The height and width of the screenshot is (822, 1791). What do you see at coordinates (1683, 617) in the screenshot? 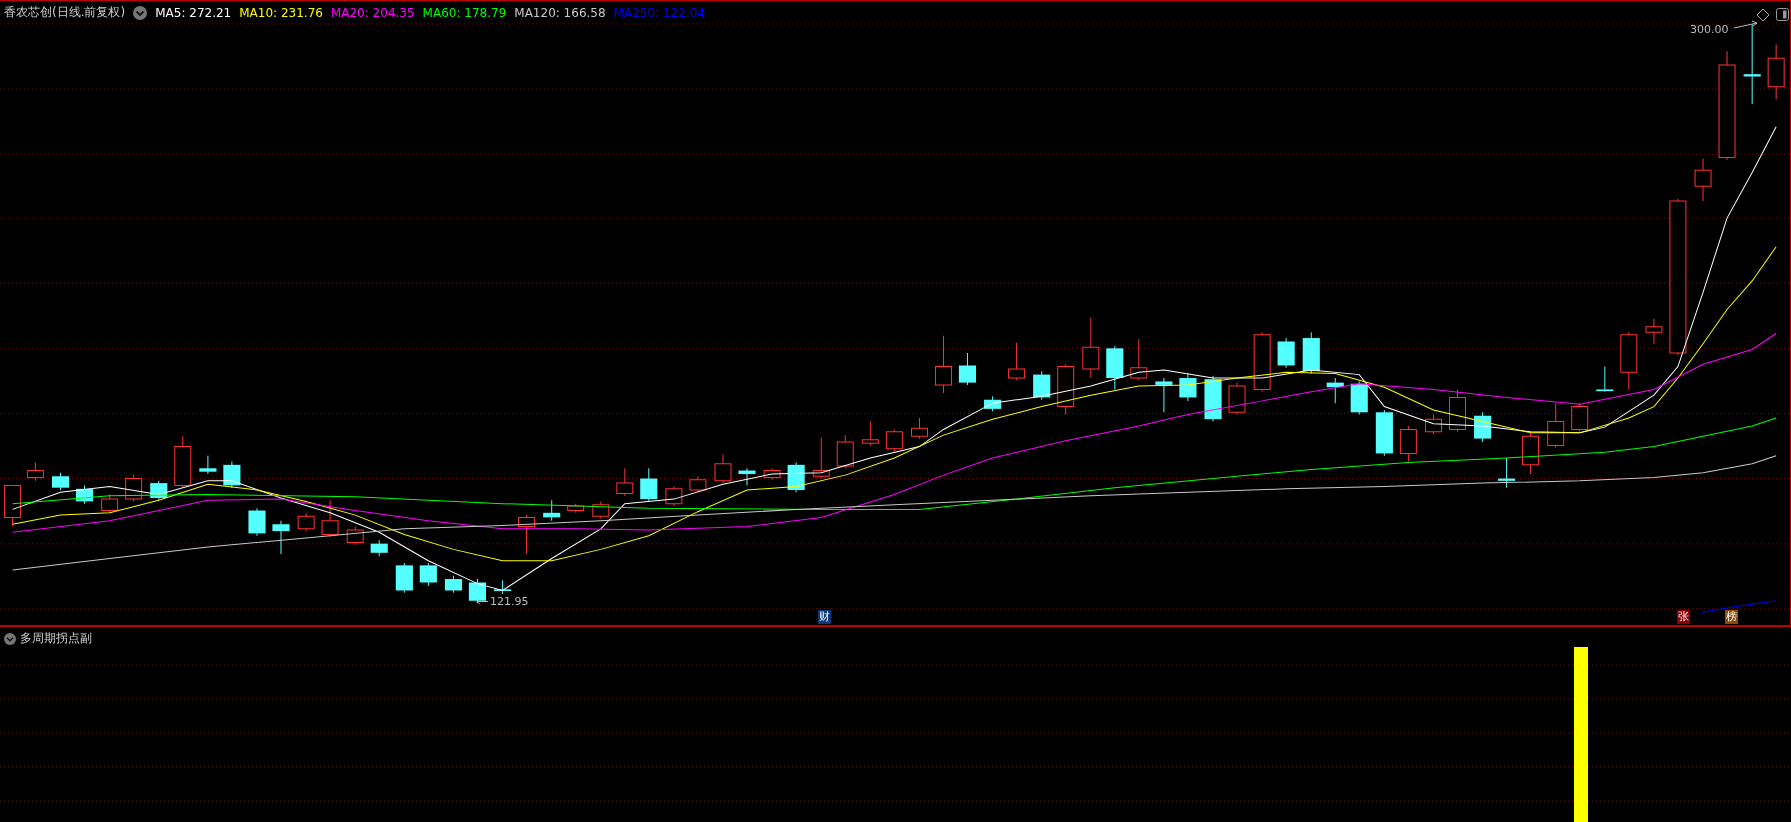
I see `event-marker: 张` at bounding box center [1683, 617].